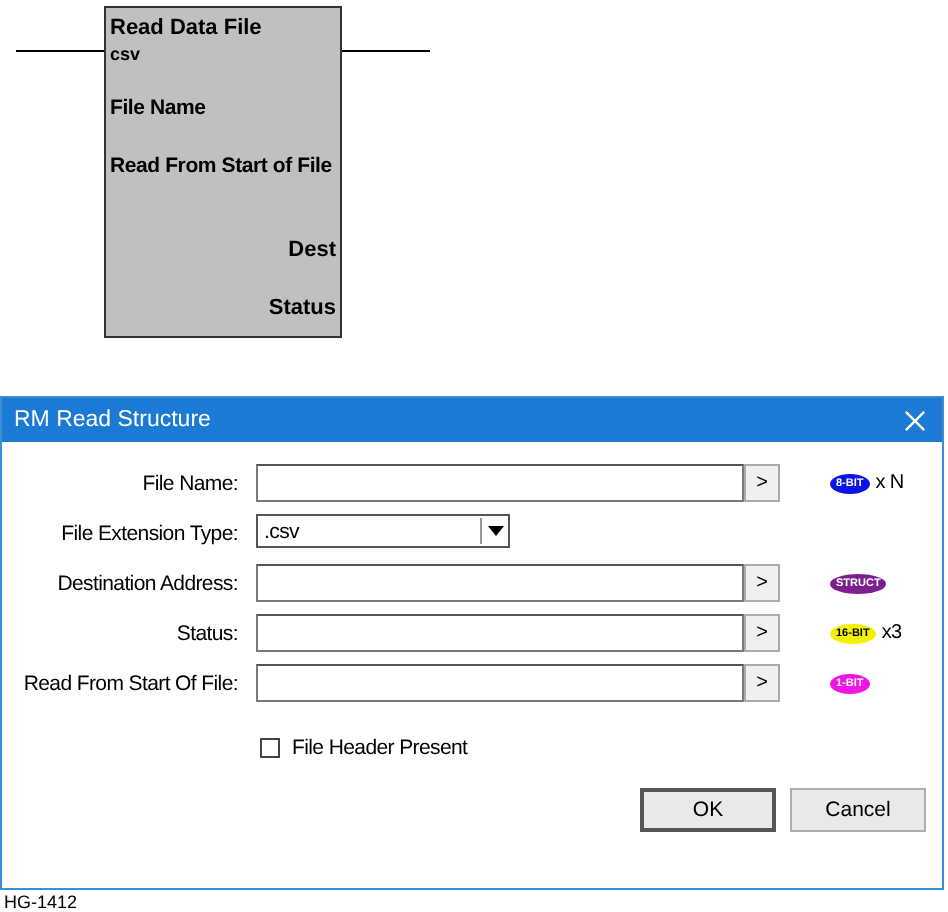 This screenshot has width=948, height=912. What do you see at coordinates (146, 583) in the screenshot?
I see `field-label: Destination Address:` at bounding box center [146, 583].